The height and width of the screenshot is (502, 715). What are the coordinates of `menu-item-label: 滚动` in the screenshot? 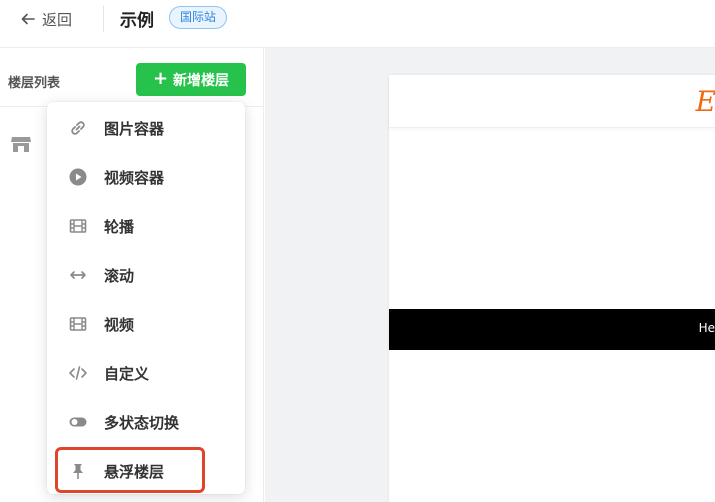 It's located at (119, 275).